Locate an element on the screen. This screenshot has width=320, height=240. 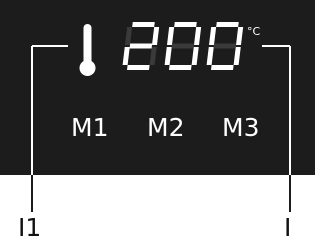
temperature-unit: °C is located at coordinates (254, 31).